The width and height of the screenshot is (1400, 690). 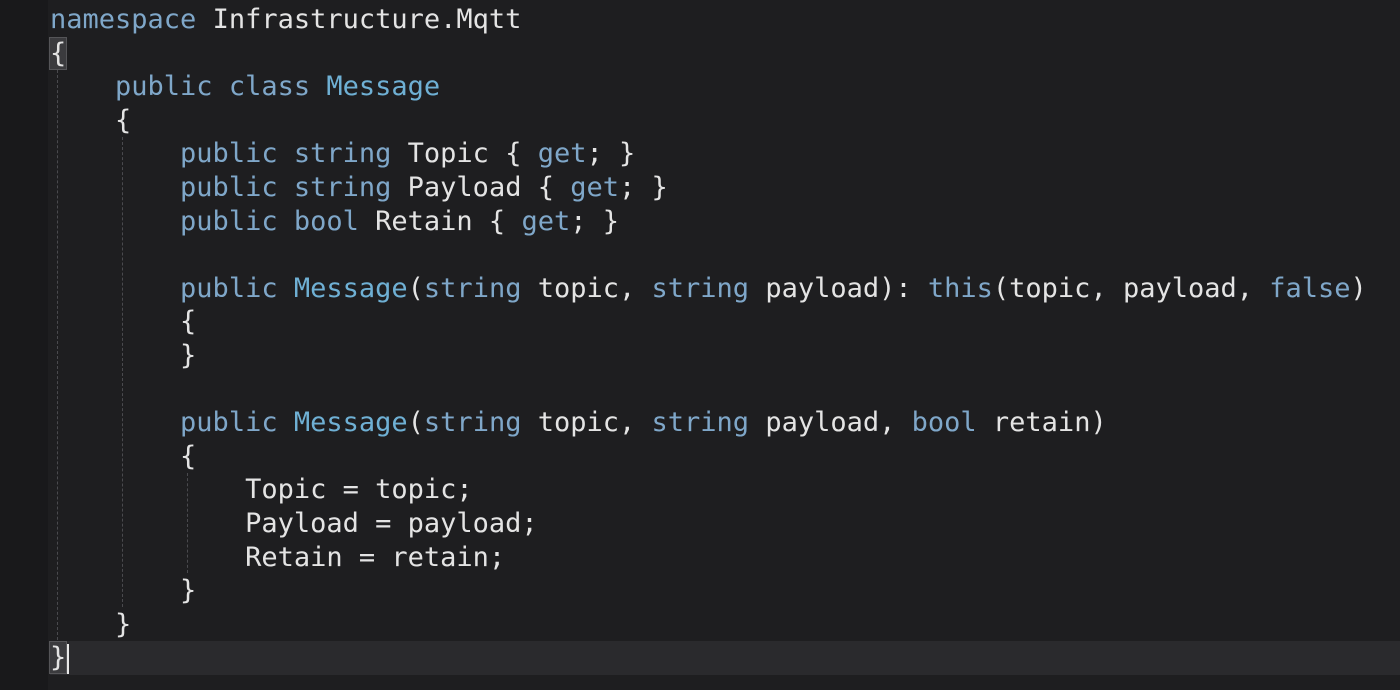 I want to click on code-token: Retain {, so click(x=440, y=221).